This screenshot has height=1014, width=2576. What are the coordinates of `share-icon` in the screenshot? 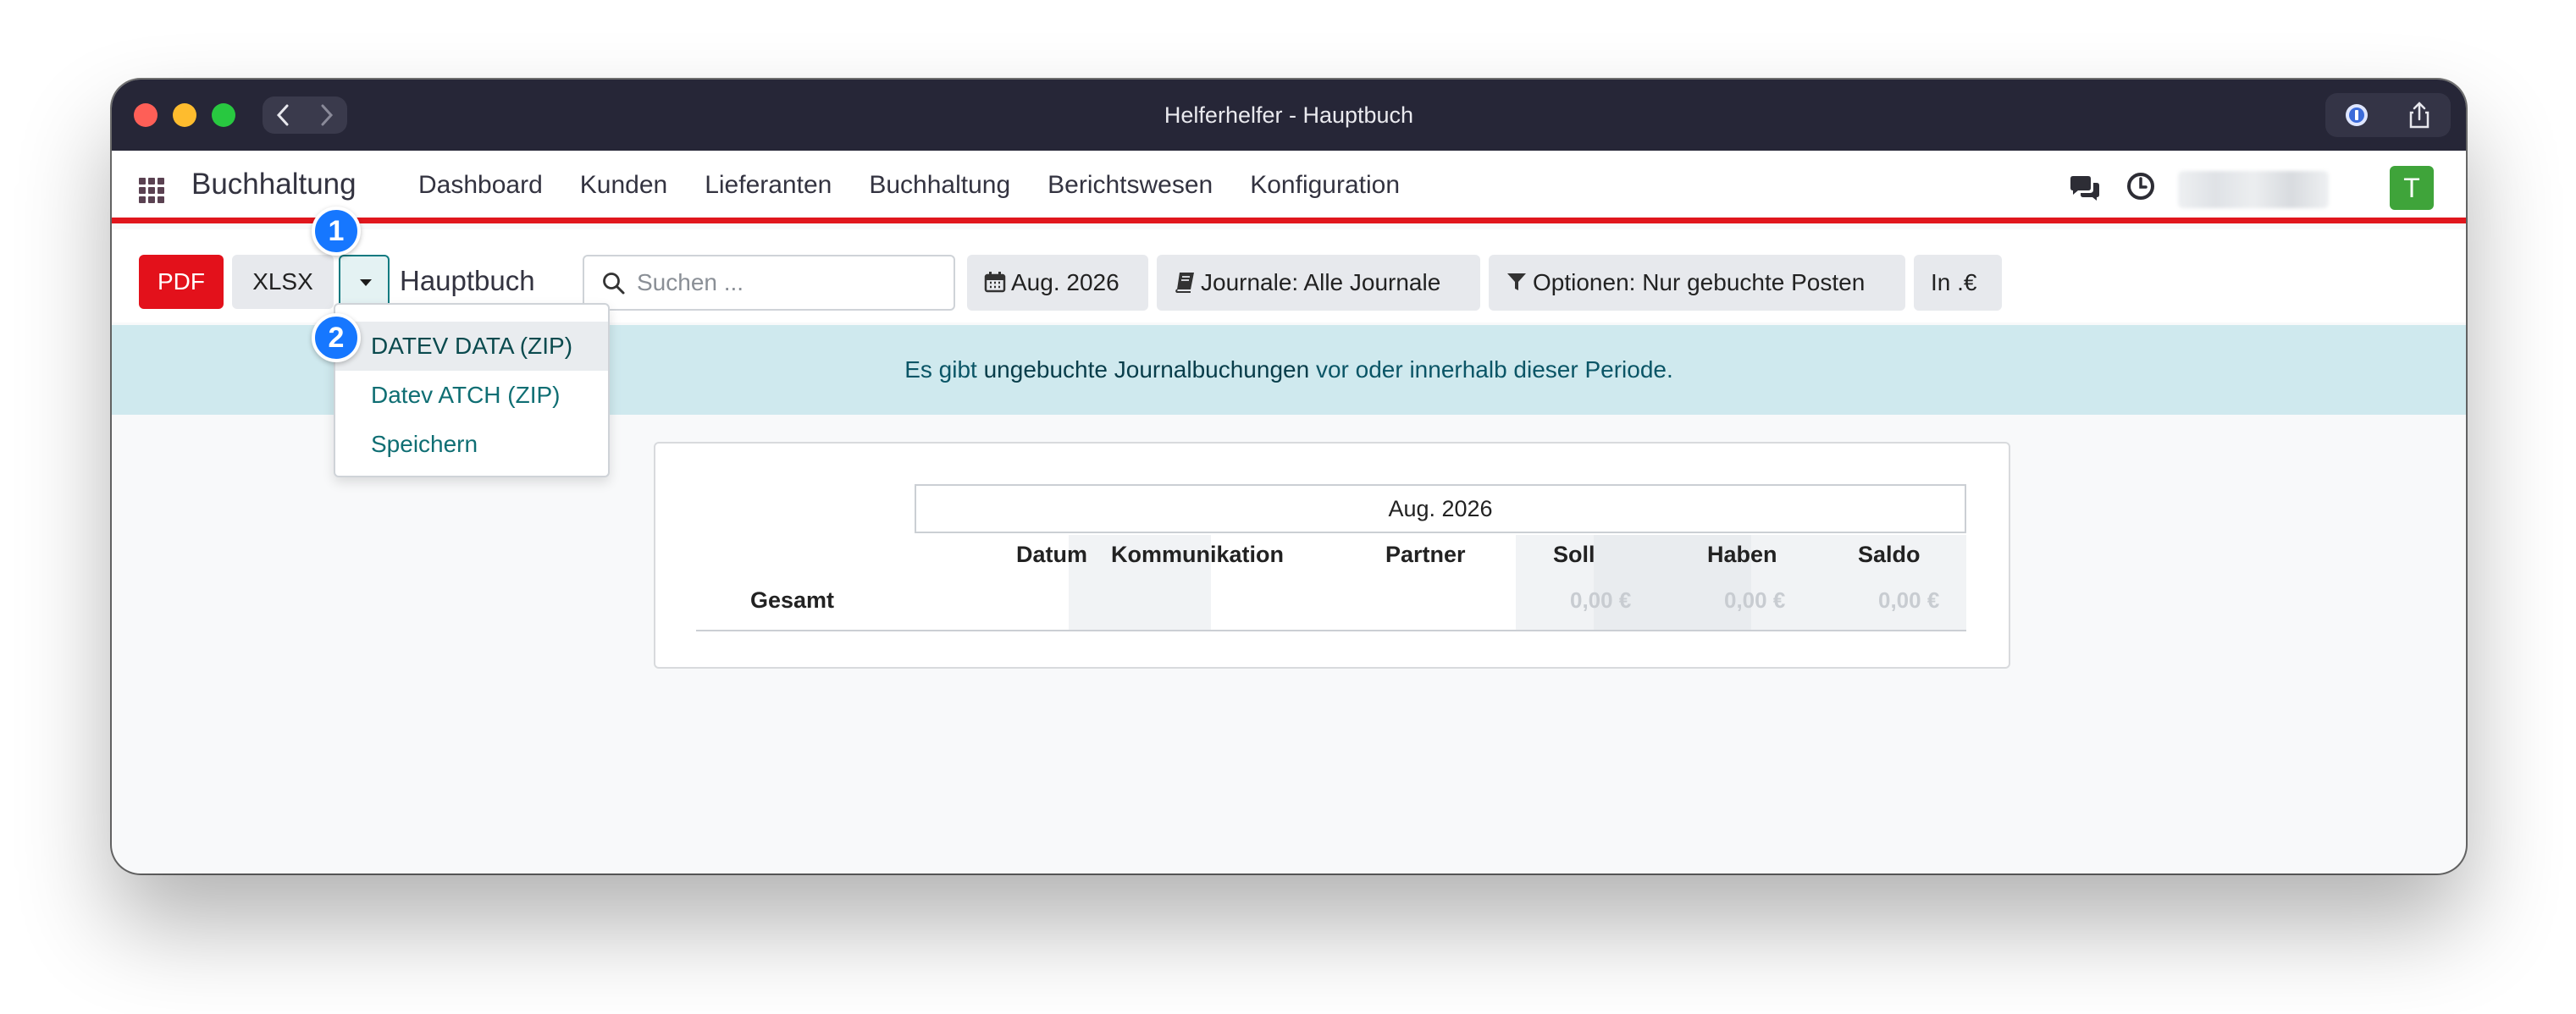 It's located at (2419, 115).